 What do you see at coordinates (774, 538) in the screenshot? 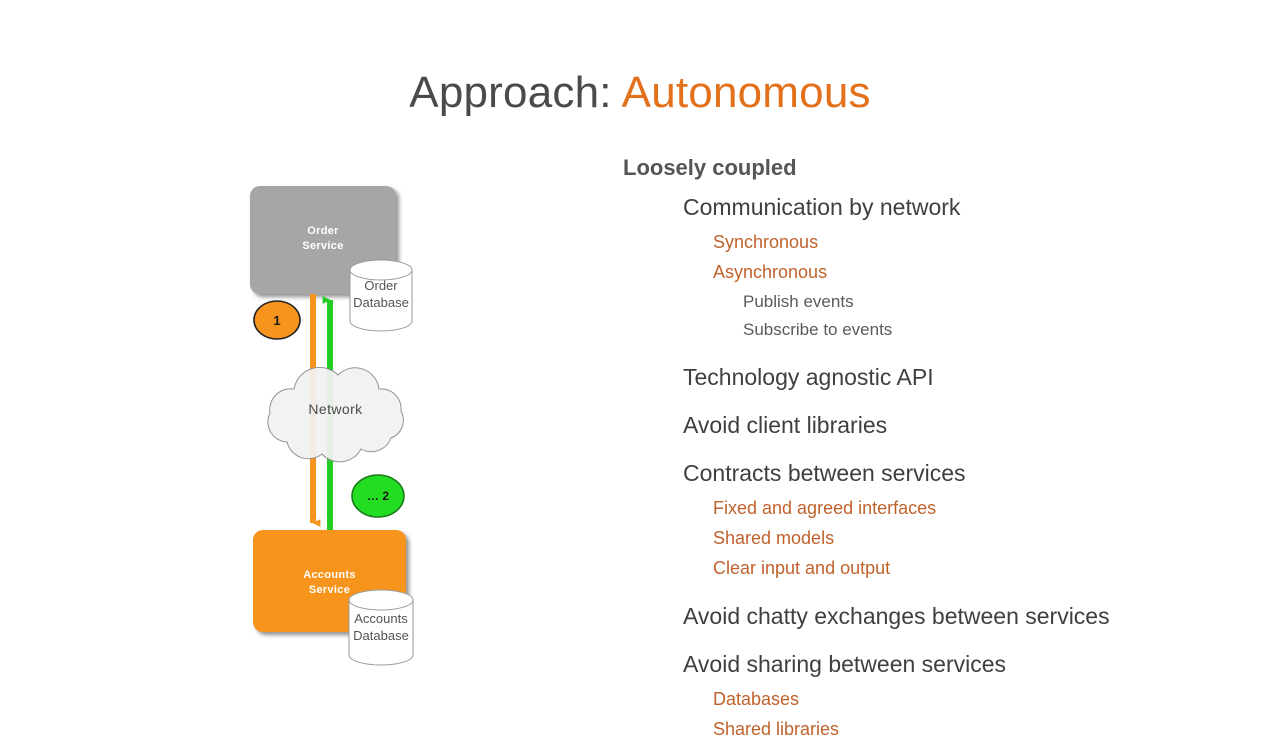
I see `bullet-level-2: Shared models` at bounding box center [774, 538].